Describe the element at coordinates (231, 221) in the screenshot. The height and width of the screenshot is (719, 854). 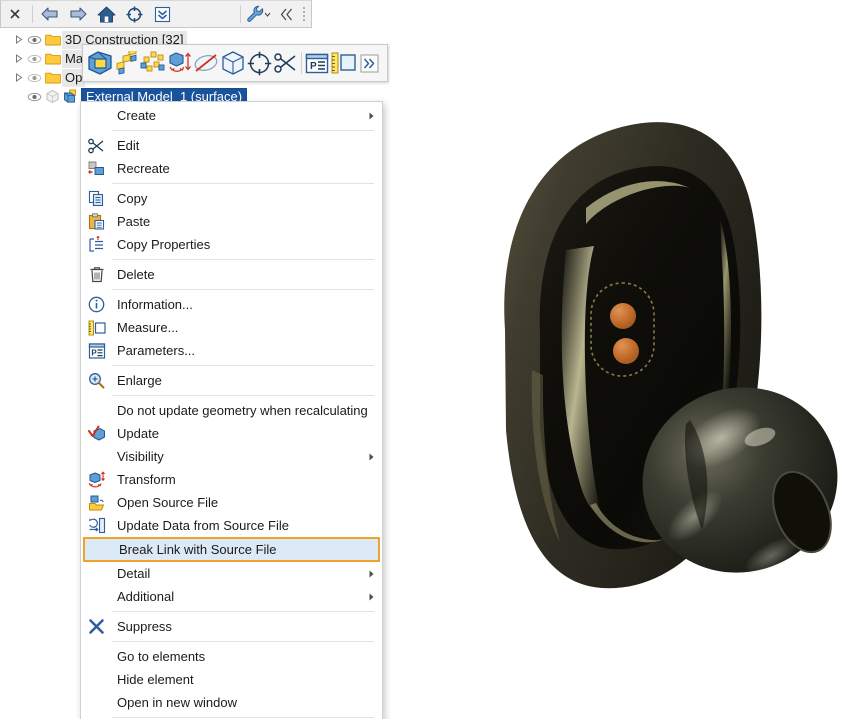
I see `menu-item-paste: Paste` at that location.